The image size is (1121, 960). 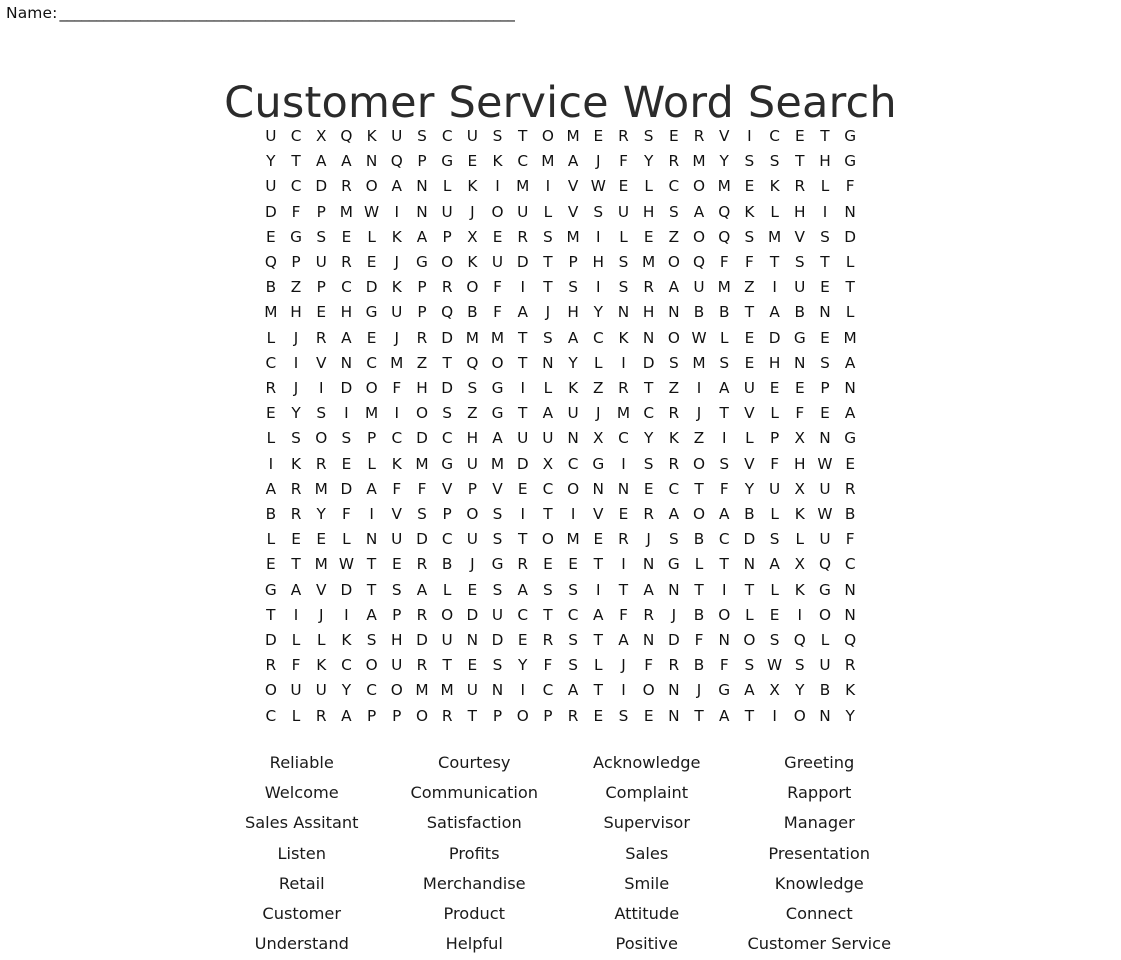 I want to click on word-list-item: Satisfaction, so click(x=474, y=823).